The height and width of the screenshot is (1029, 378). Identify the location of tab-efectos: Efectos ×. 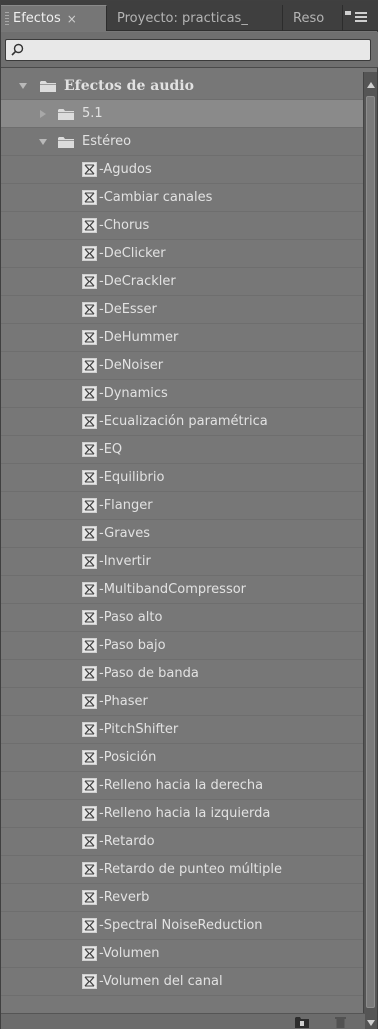
(54, 18).